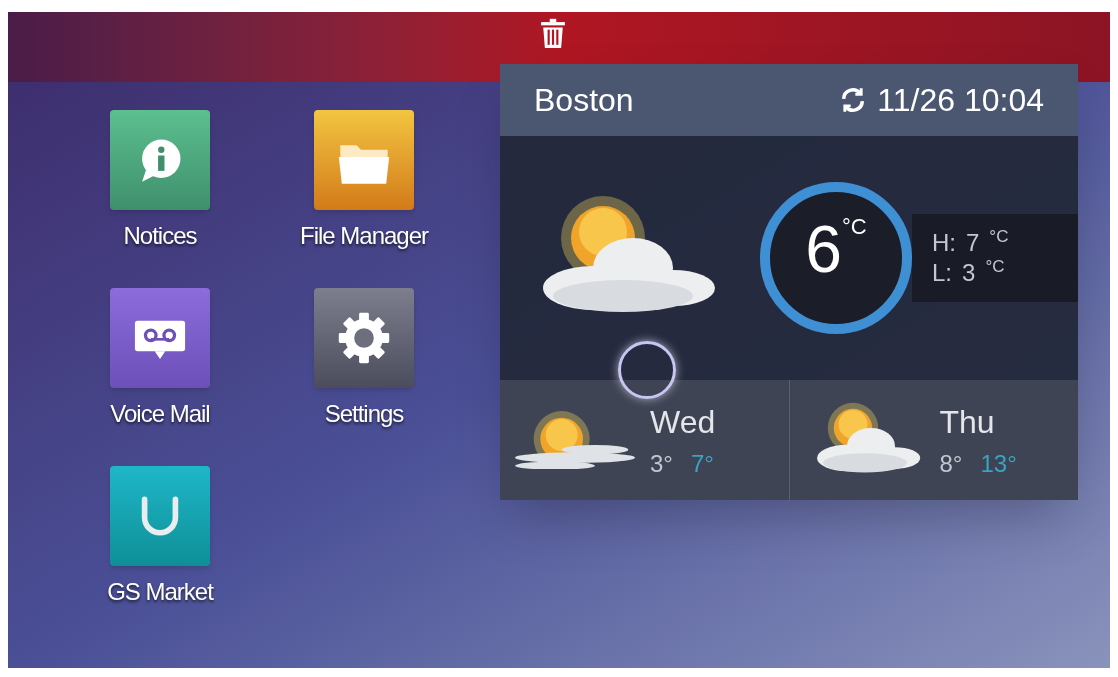  Describe the element at coordinates (998, 464) in the screenshot. I see `forecast-high: 13°` at that location.